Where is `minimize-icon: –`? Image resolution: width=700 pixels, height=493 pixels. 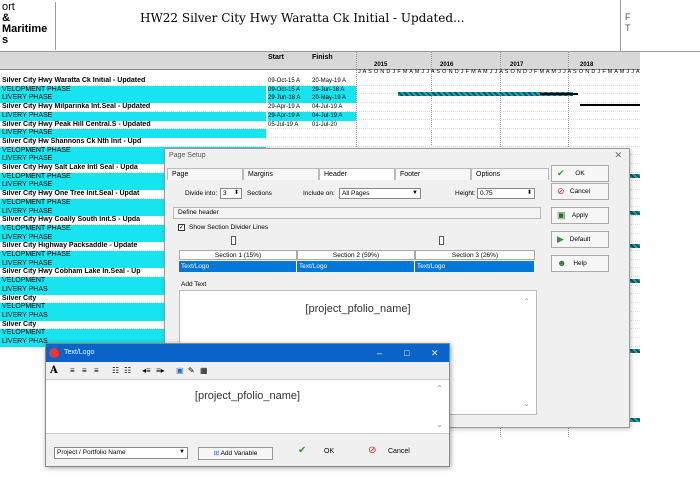 minimize-icon: – is located at coordinates (379, 353).